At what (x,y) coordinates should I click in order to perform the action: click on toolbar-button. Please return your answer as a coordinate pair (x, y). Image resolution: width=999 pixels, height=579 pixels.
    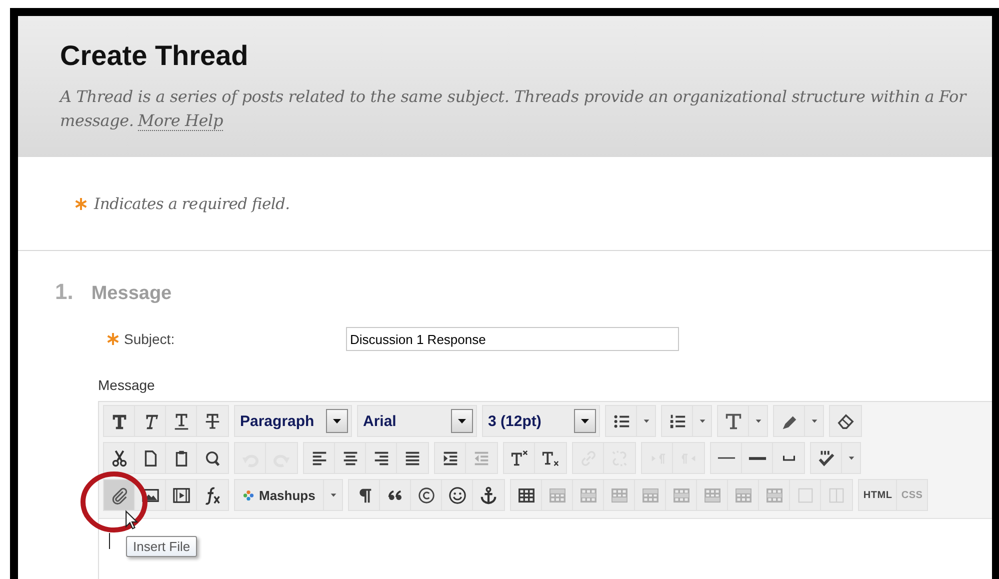
    Looking at the image, I should click on (119, 495).